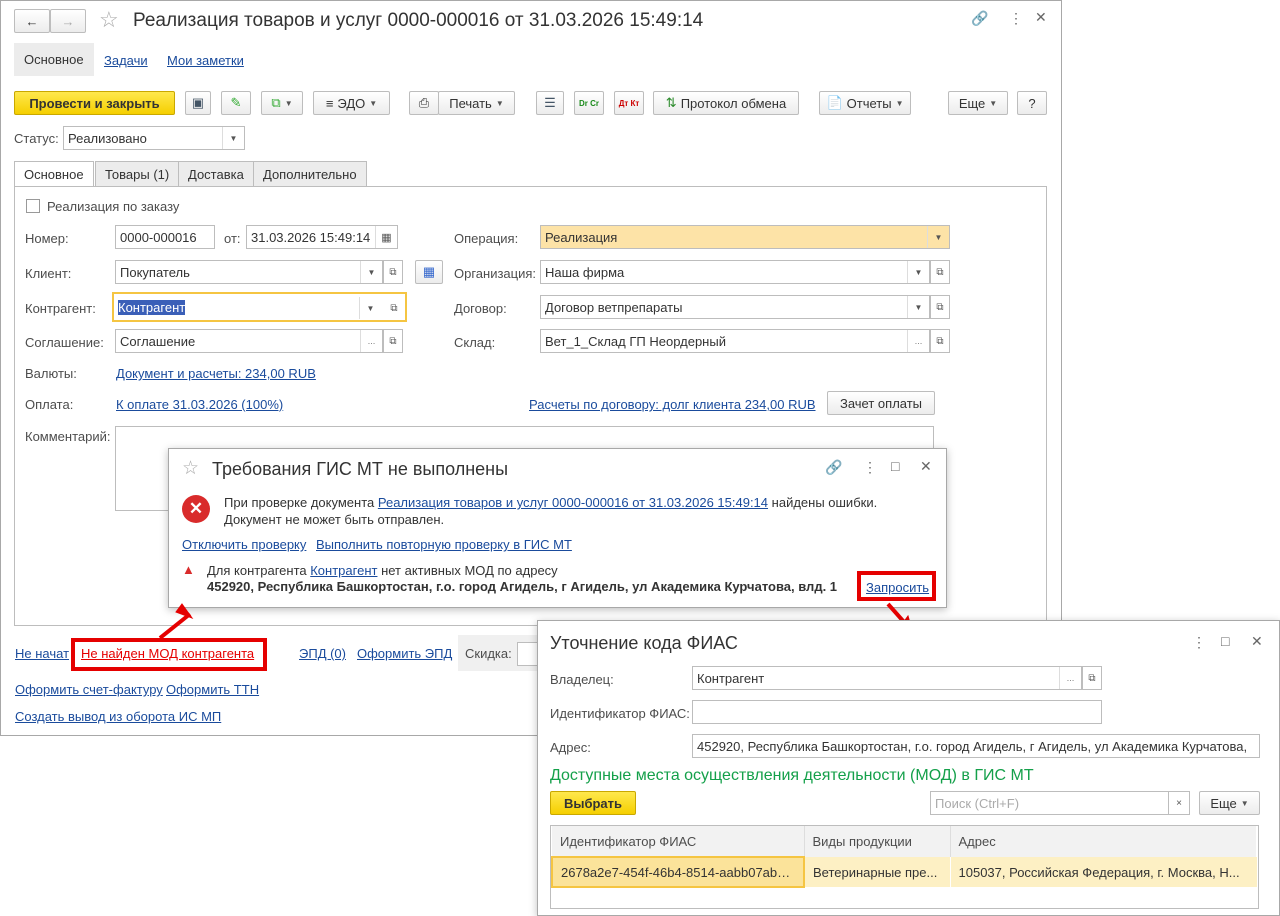 The image size is (1280, 916). What do you see at coordinates (897, 712) in the screenshot?
I see `fias-id-field` at bounding box center [897, 712].